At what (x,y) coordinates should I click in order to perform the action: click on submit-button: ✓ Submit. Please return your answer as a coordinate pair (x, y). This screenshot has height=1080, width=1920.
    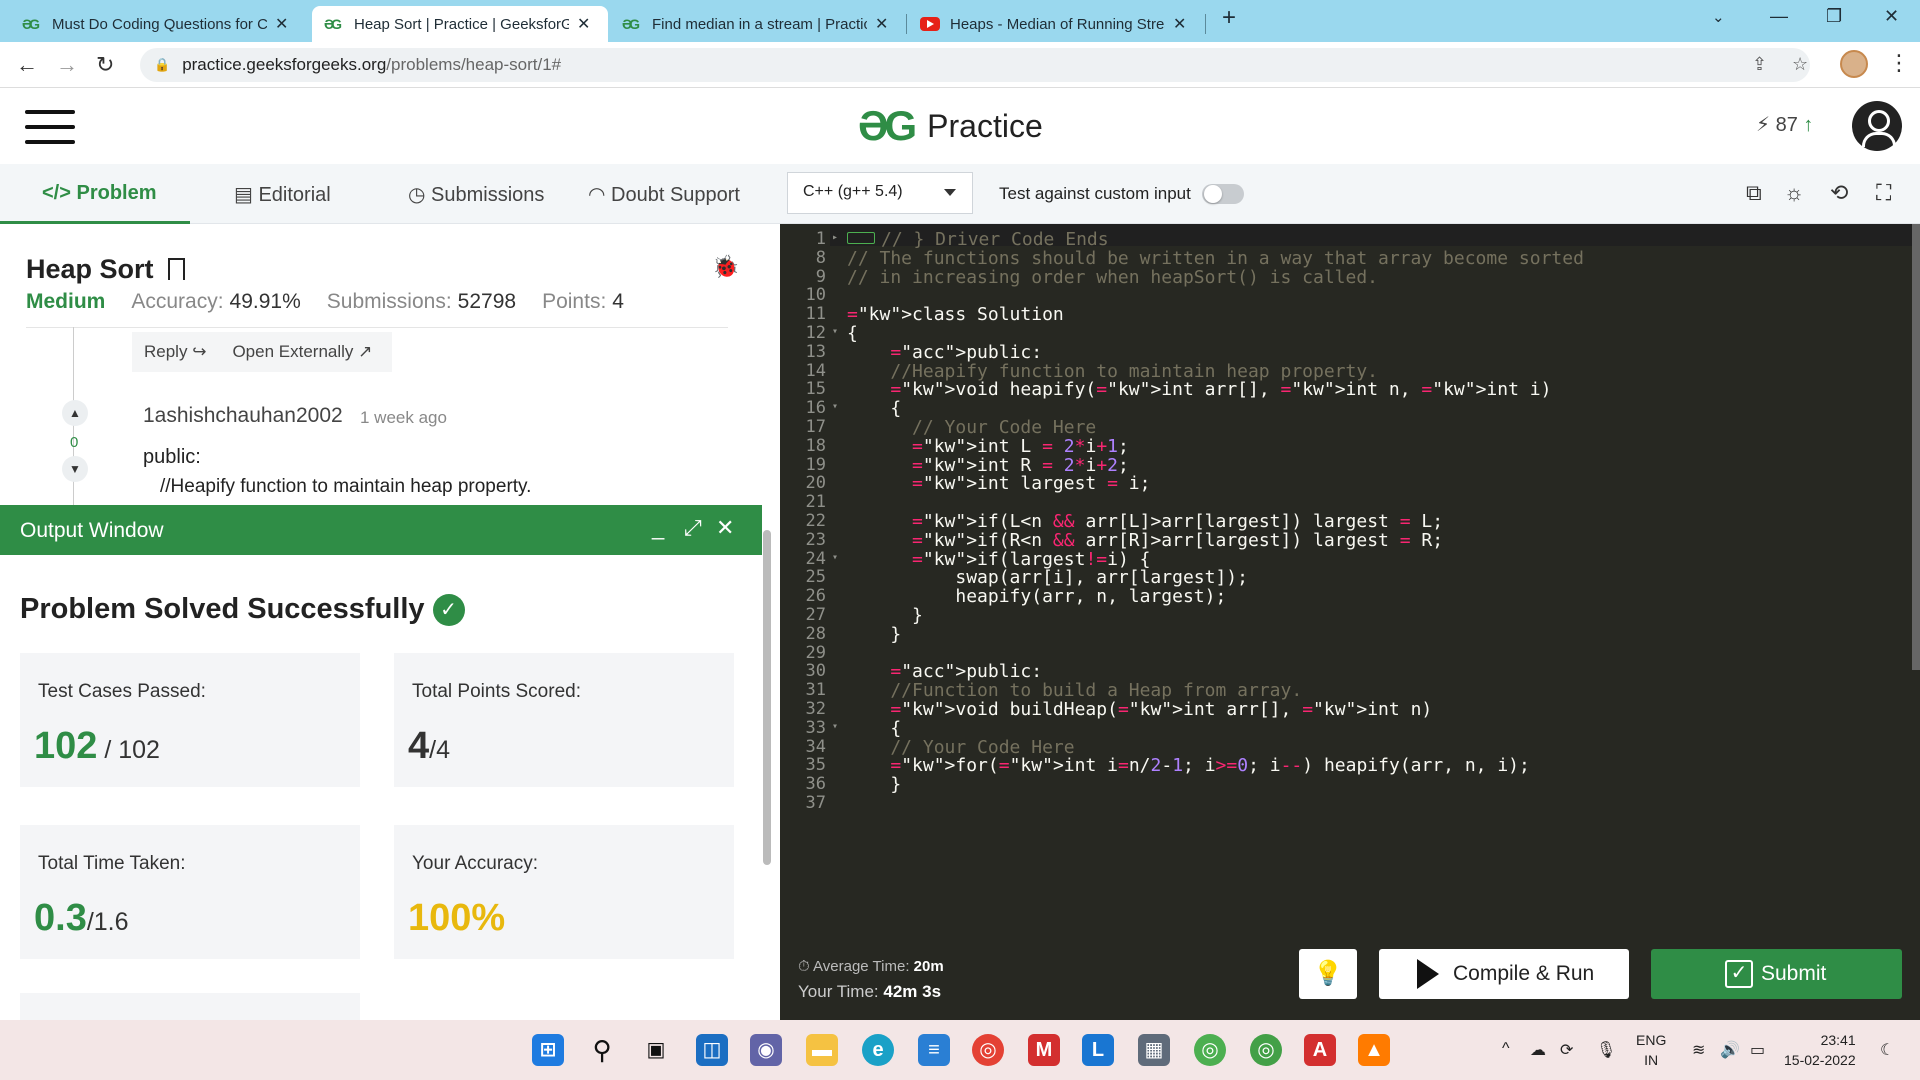
    Looking at the image, I should click on (1776, 974).